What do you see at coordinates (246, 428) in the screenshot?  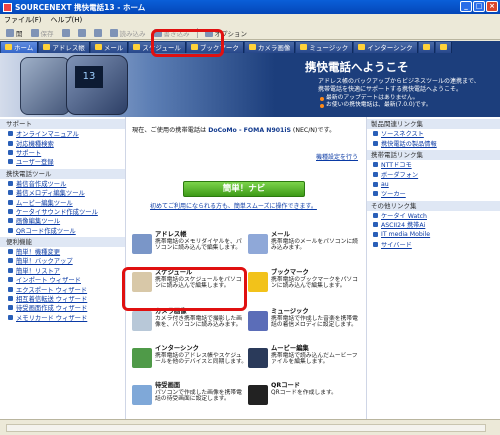 I see `horizontal-scrollbar` at bounding box center [246, 428].